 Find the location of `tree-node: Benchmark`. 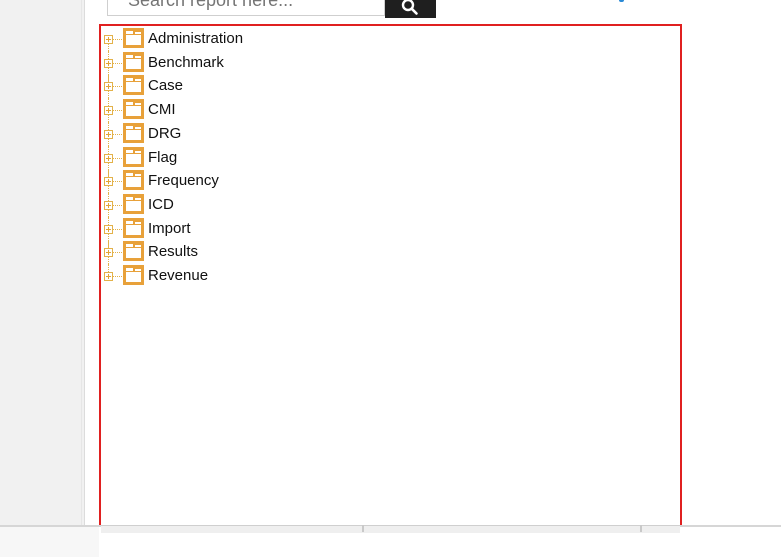

tree-node: Benchmark is located at coordinates (301, 67).